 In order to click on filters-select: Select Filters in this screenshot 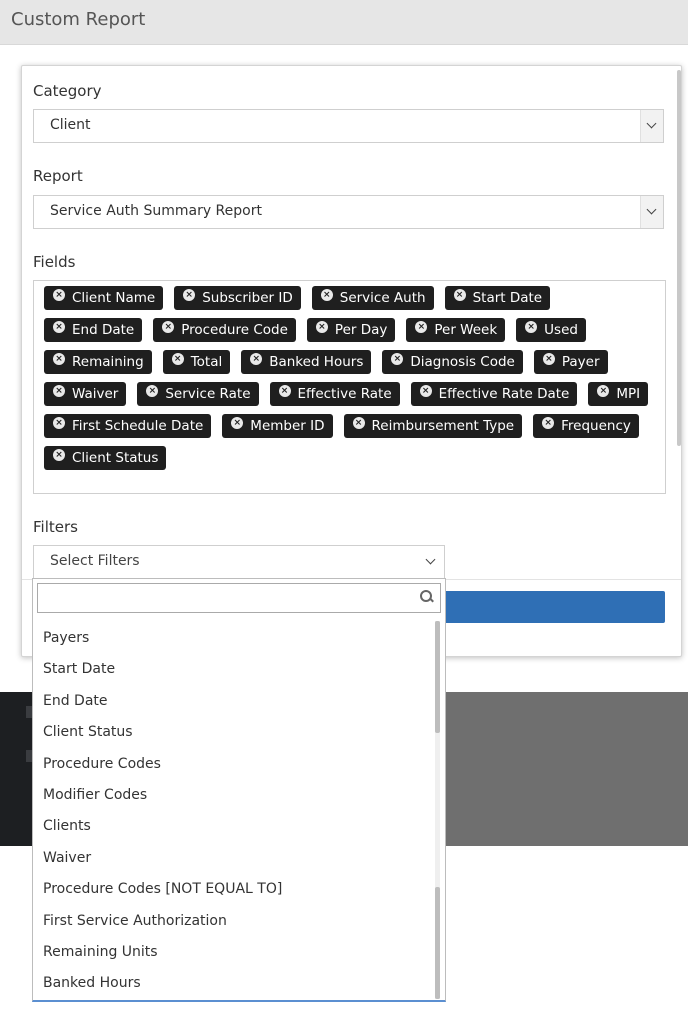, I will do `click(239, 562)`.